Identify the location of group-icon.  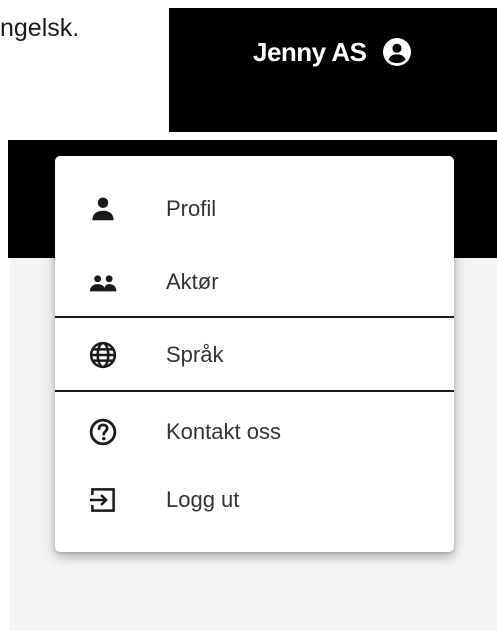
(103, 282).